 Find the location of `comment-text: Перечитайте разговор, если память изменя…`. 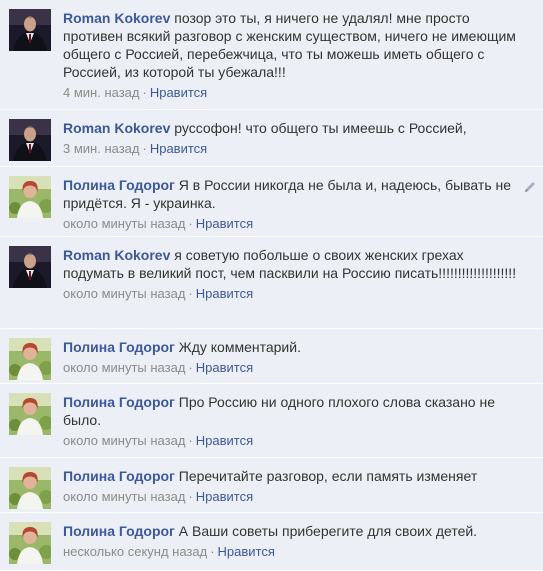

comment-text: Перечитайте разговор, если память изменя… is located at coordinates (328, 476).